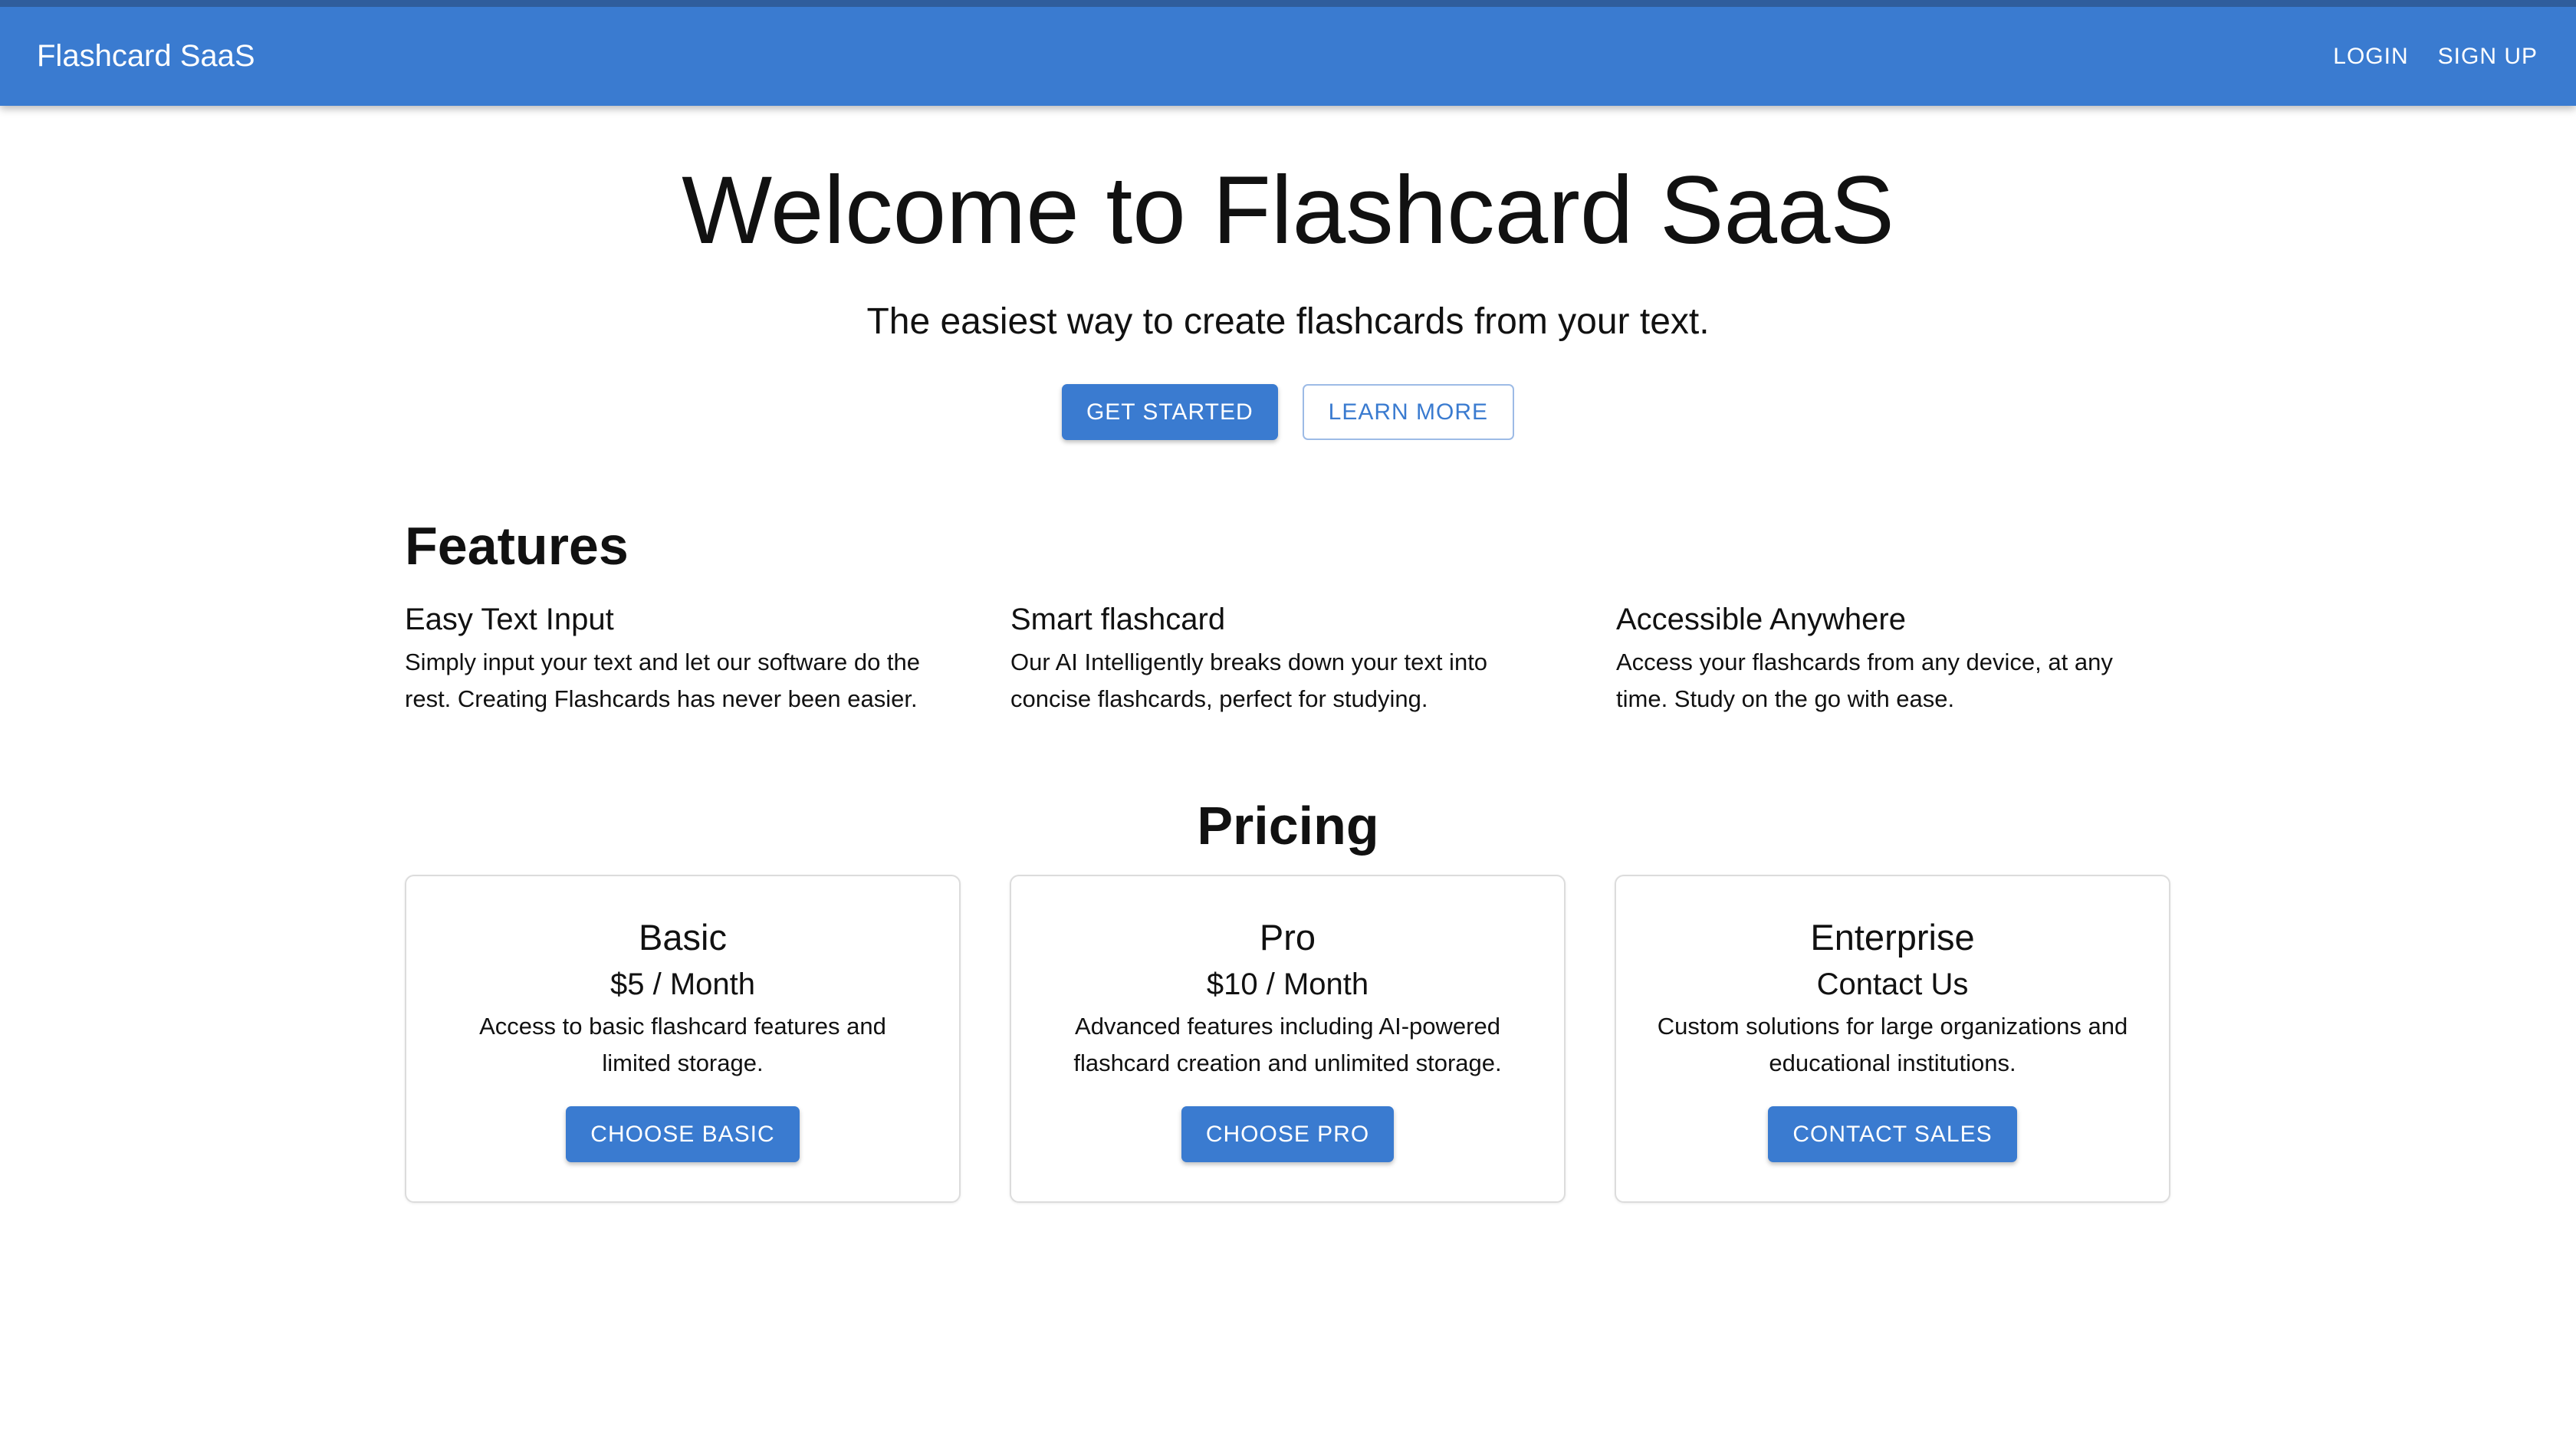 Image resolution: width=2576 pixels, height=1429 pixels. I want to click on top-nav: LOGIN SIGN UP, so click(2435, 57).